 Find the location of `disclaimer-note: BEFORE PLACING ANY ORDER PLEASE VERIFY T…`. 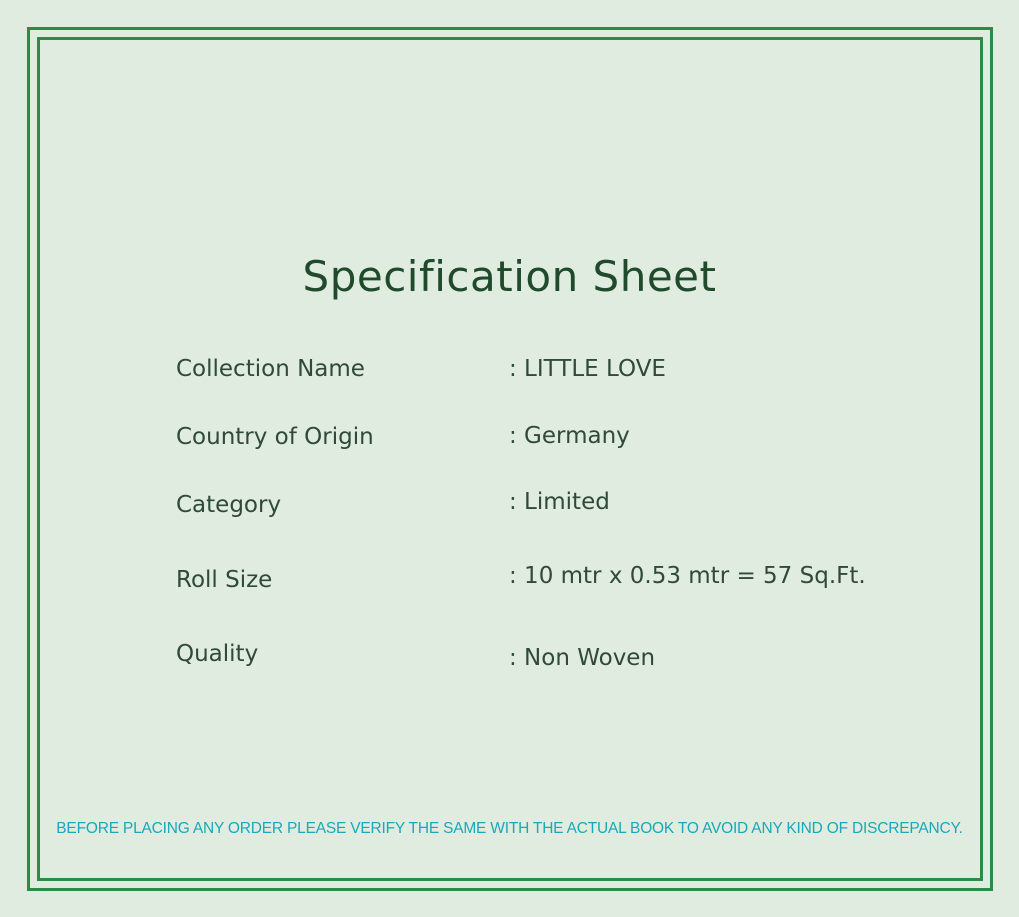

disclaimer-note: BEFORE PLACING ANY ORDER PLEASE VERIFY T… is located at coordinates (509, 828).